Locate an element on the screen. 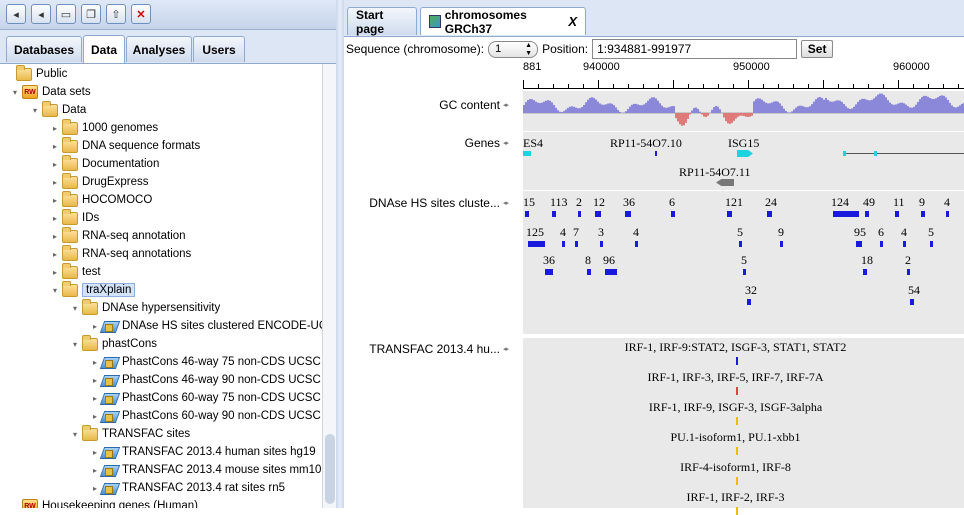  tree-node: ▸DNA sequence formats is located at coordinates (125, 146).